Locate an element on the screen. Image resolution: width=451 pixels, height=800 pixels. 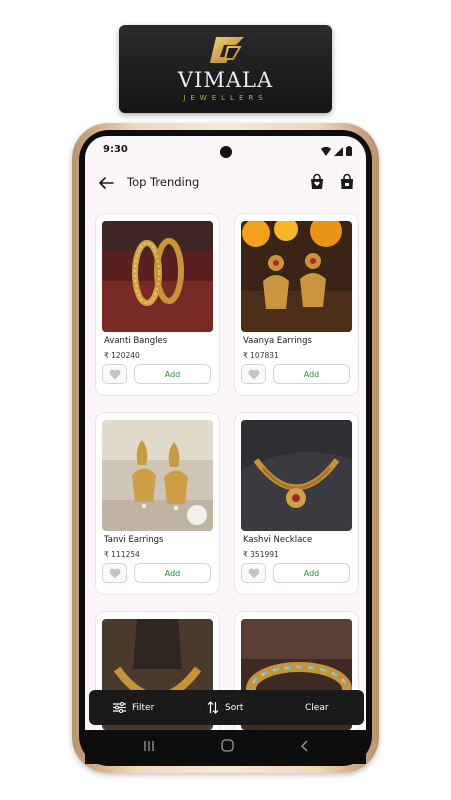
product-card: Tanvi Earrings ₹ 111254 Add is located at coordinates (157, 503).